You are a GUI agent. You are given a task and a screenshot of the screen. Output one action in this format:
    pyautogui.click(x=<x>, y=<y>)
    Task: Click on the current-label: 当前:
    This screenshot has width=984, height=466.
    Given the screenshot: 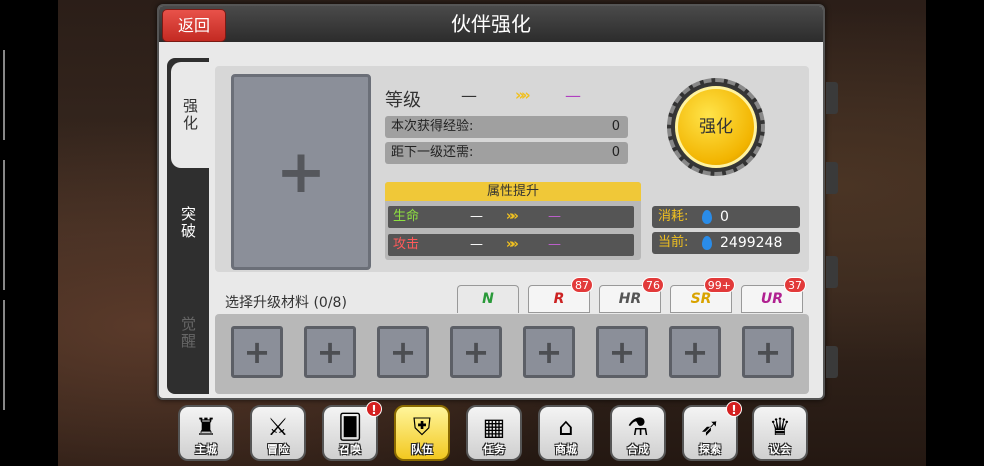 What is the action you would take?
    pyautogui.click(x=673, y=242)
    